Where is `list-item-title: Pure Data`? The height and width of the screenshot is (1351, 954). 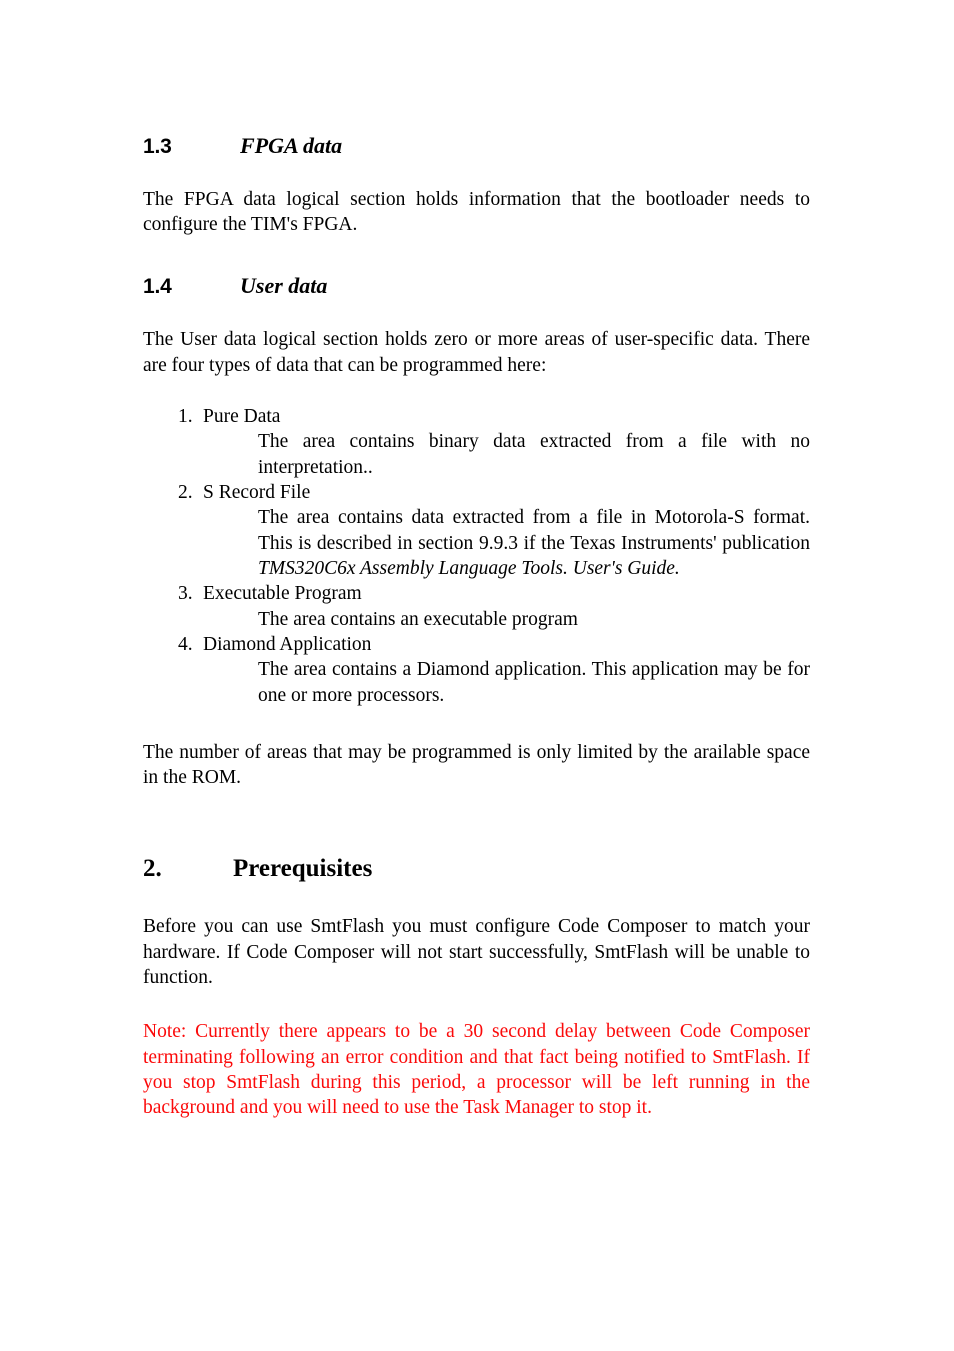 list-item-title: Pure Data is located at coordinates (242, 416).